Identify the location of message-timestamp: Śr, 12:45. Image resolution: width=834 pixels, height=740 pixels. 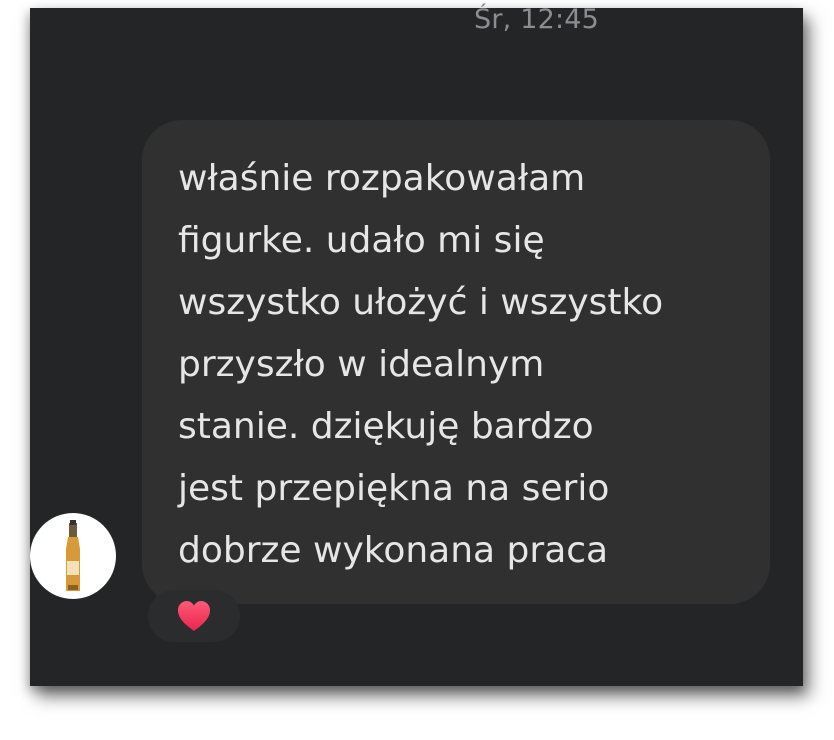
(536, 19).